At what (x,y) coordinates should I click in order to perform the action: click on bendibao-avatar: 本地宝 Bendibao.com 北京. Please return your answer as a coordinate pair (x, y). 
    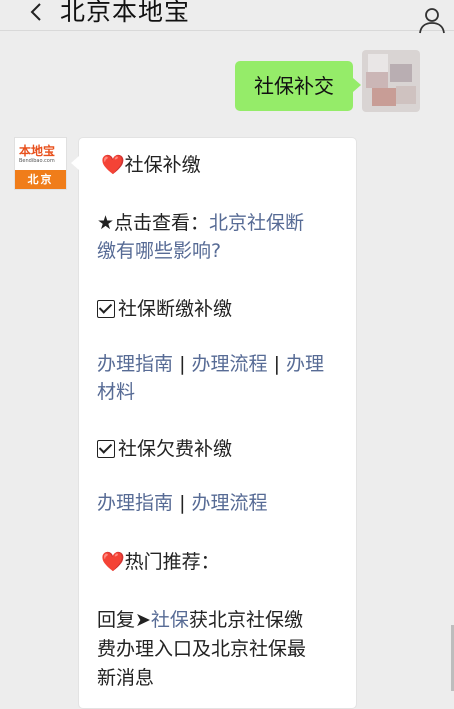
    Looking at the image, I should click on (40, 163).